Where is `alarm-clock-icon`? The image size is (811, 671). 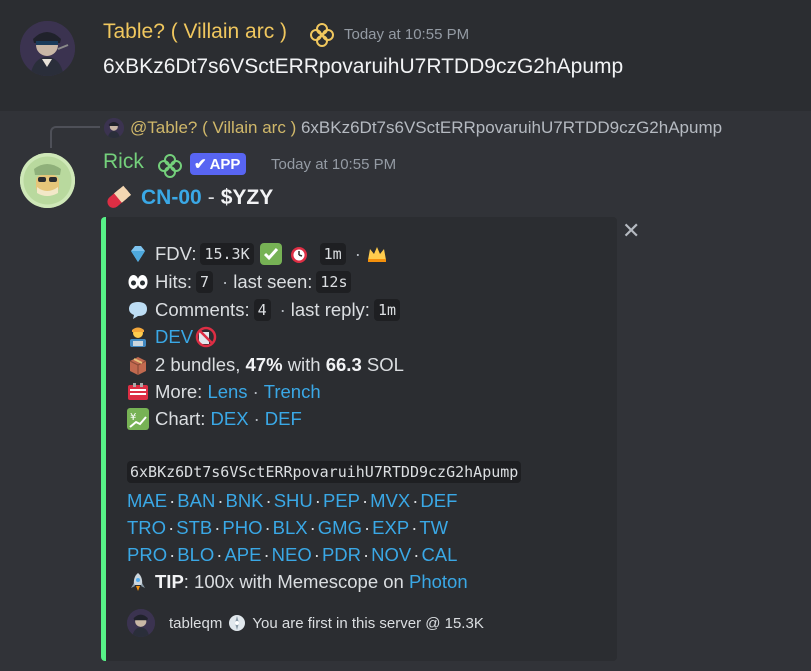
alarm-clock-icon is located at coordinates (299, 254).